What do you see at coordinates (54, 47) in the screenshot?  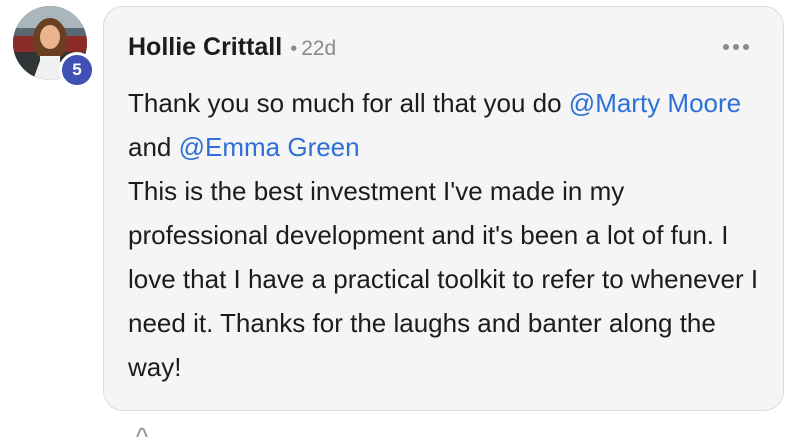 I see `author-avatar-wrap: 5` at bounding box center [54, 47].